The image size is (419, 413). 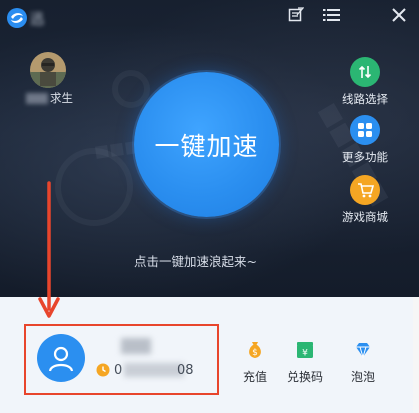 I want to click on user-name-redacted, so click(x=136, y=346).